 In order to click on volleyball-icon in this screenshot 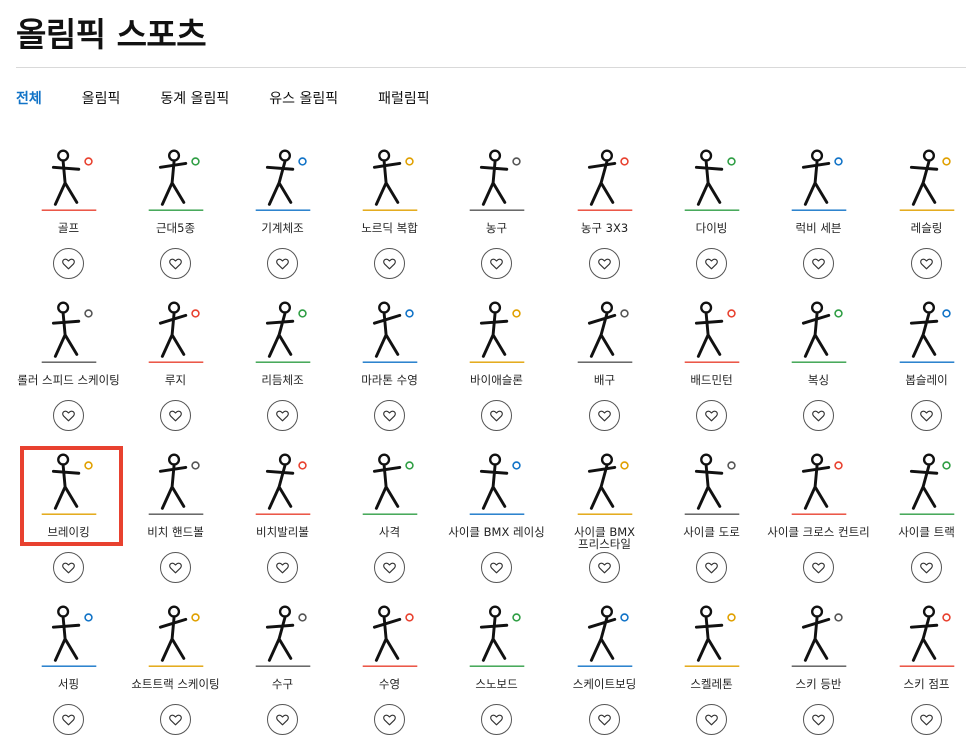, I will do `click(605, 331)`.